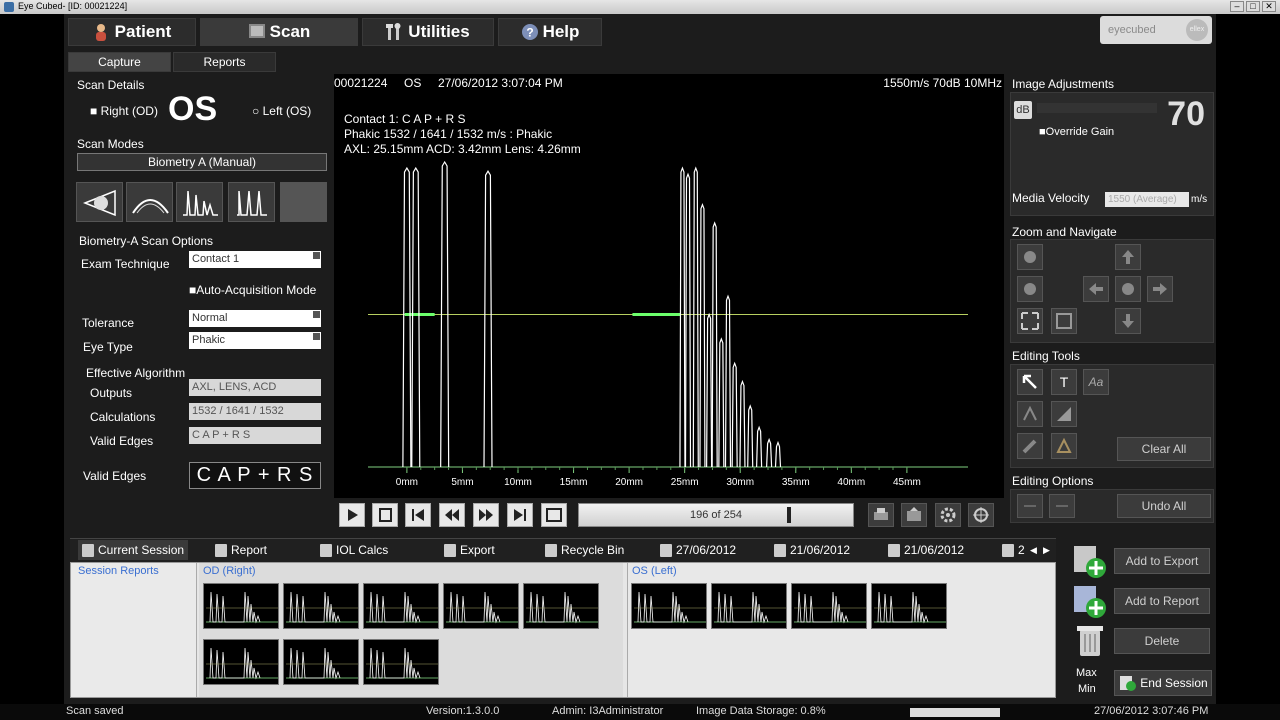 Image resolution: width=1280 pixels, height=720 pixels. What do you see at coordinates (1096, 382) in the screenshot?
I see `font-tool-button: Aa` at bounding box center [1096, 382].